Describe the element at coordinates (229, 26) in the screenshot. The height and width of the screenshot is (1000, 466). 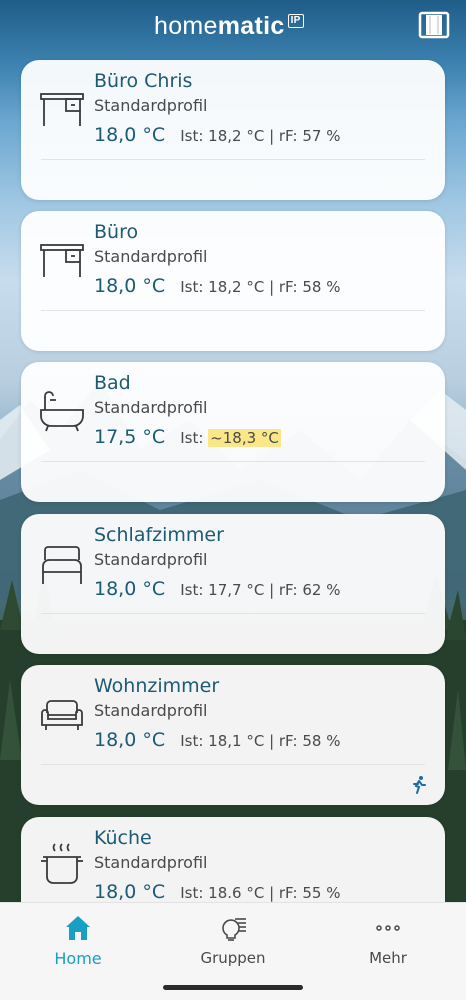
I see `homematic-logo: homematic IP` at that location.